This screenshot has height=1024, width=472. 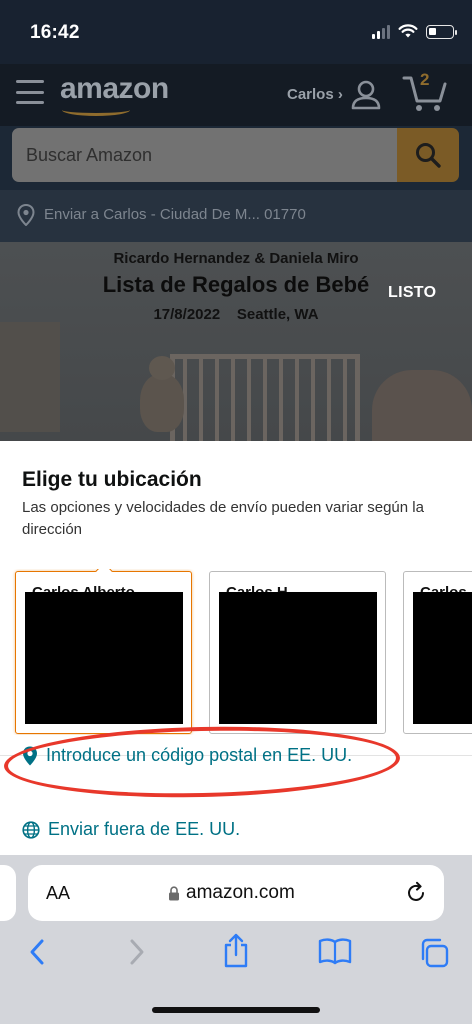 What do you see at coordinates (236, 314) in the screenshot?
I see `registry-date-location: 17/8/2022 Seattle, WA` at bounding box center [236, 314].